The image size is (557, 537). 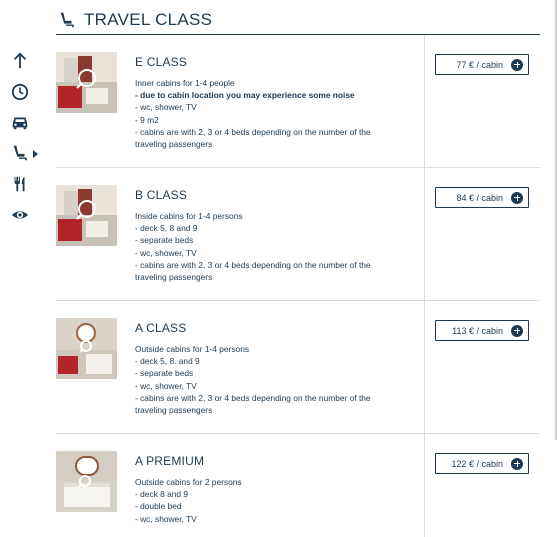 I want to click on page-title: TRAVEL CLASS, so click(x=148, y=19).